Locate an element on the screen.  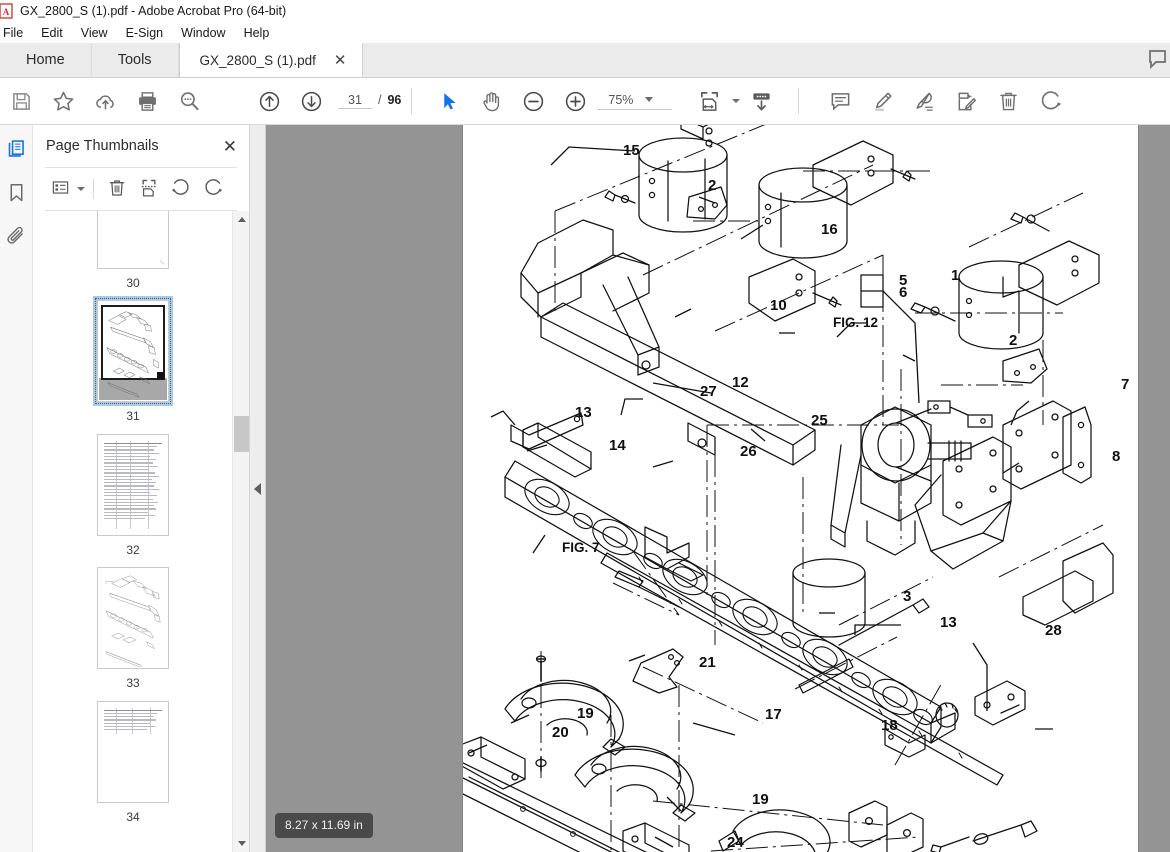
thumbnail-page-number: 30 is located at coordinates (133, 283).